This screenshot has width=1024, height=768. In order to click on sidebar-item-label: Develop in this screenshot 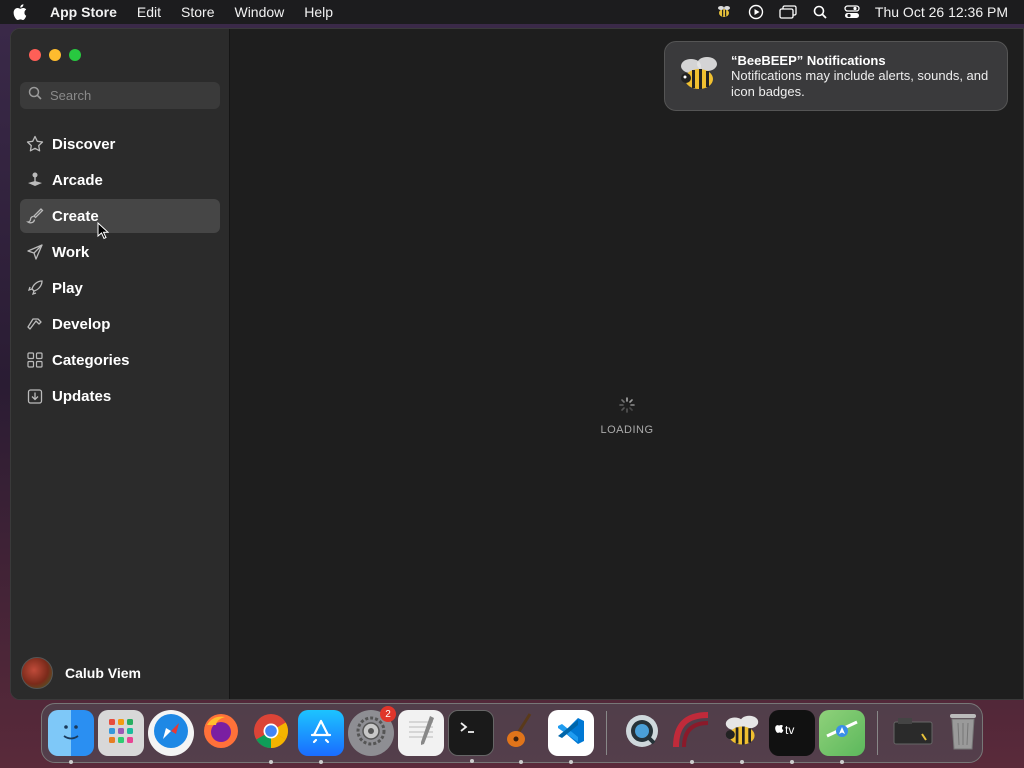, I will do `click(81, 324)`.